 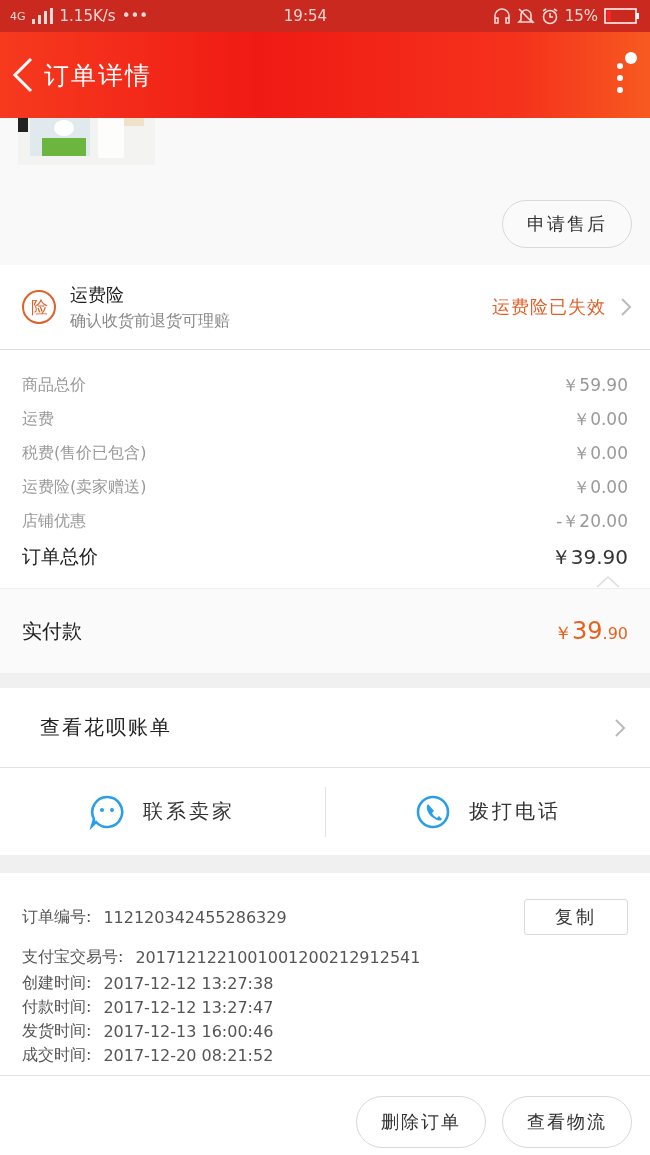 I want to click on info-value: 2017-12-12 13:27:38, so click(x=188, y=983).